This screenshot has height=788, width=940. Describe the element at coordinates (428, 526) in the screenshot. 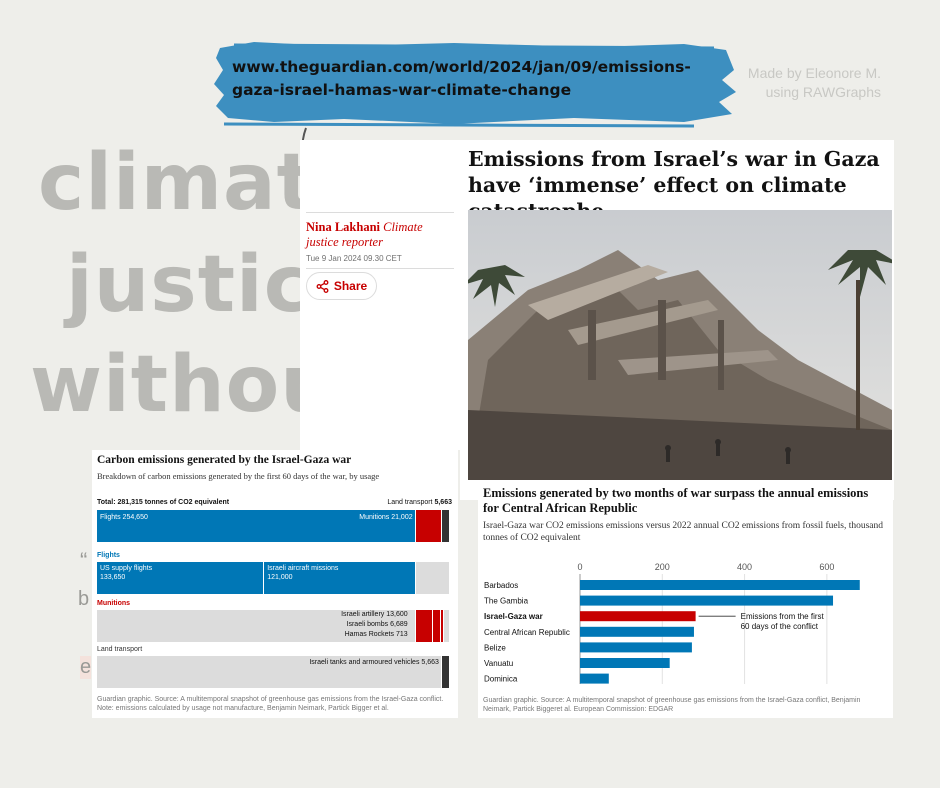

I see `bar-munitions-total` at that location.